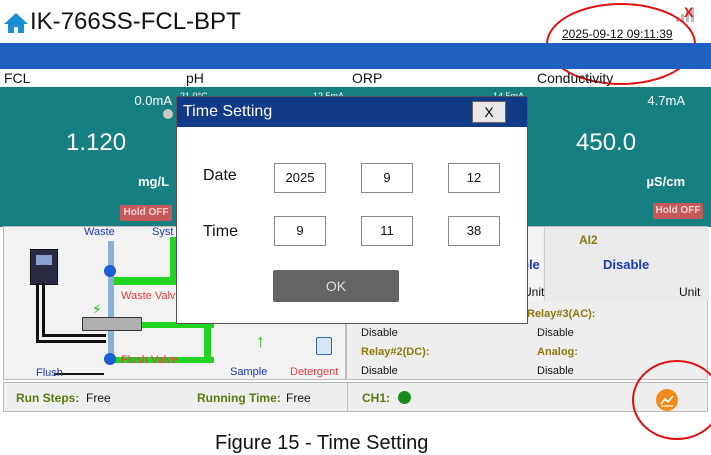 The image size is (711, 455). I want to click on footer-bar: Run Steps: Free Running Time: Free CH1:, so click(355, 397).